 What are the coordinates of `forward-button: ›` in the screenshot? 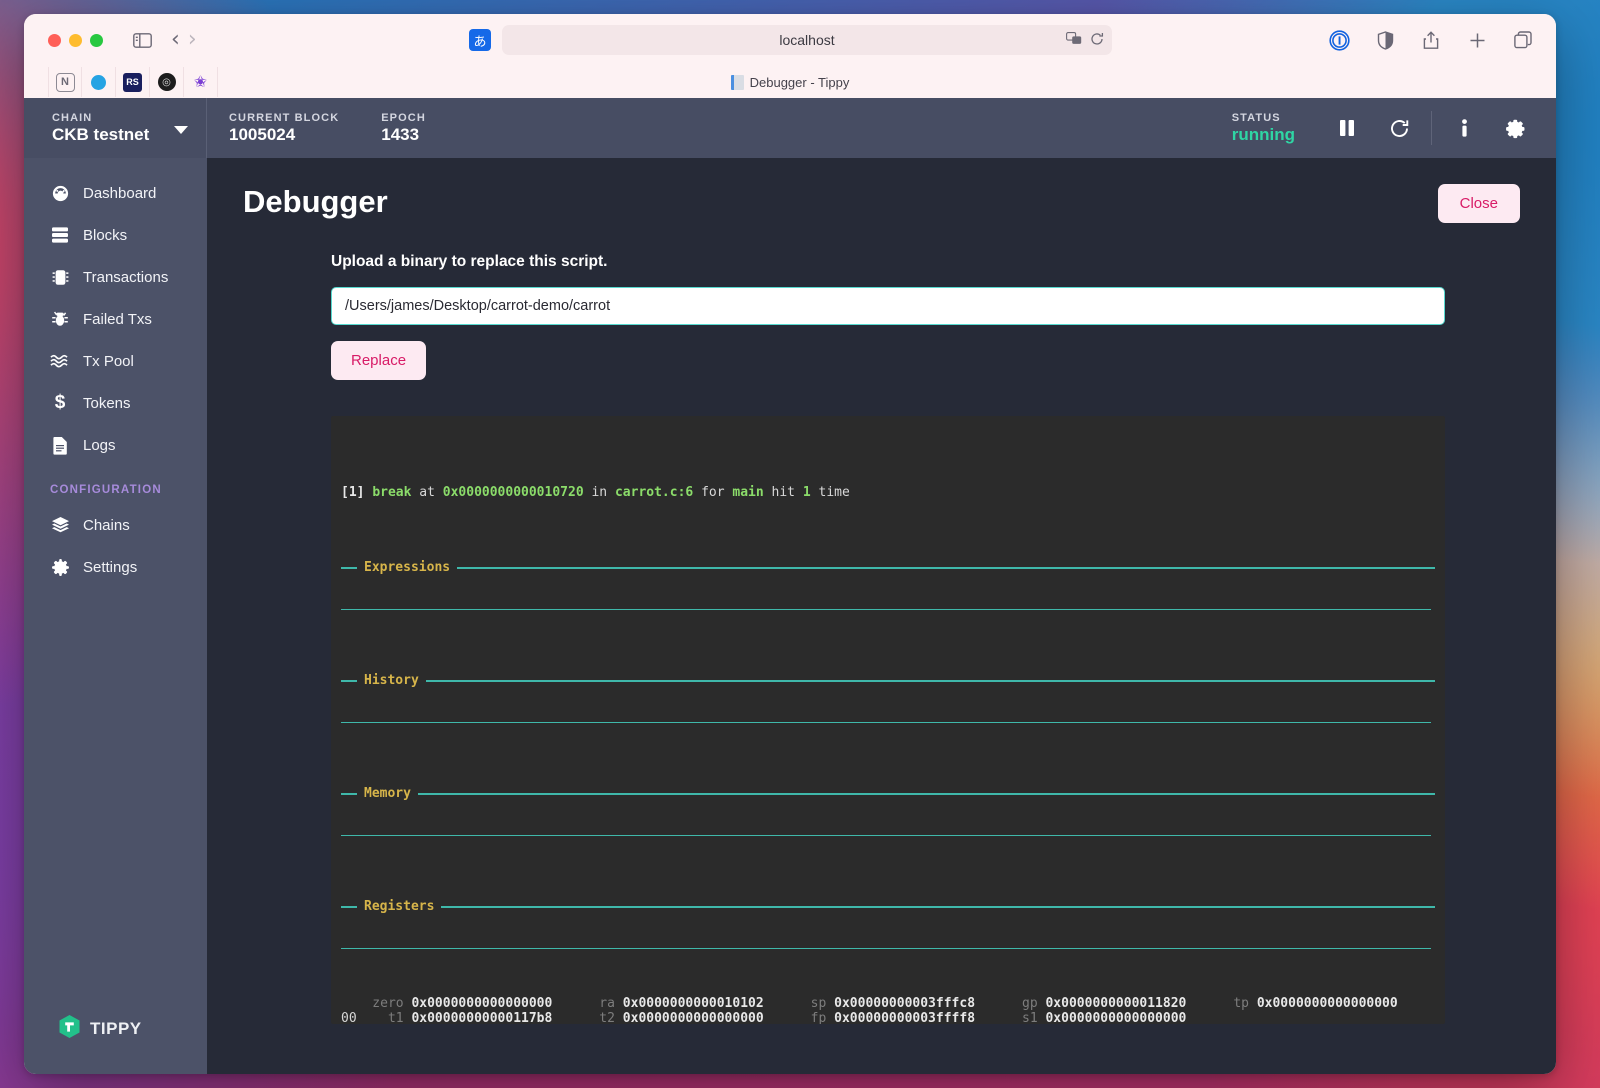 It's located at (192, 40).